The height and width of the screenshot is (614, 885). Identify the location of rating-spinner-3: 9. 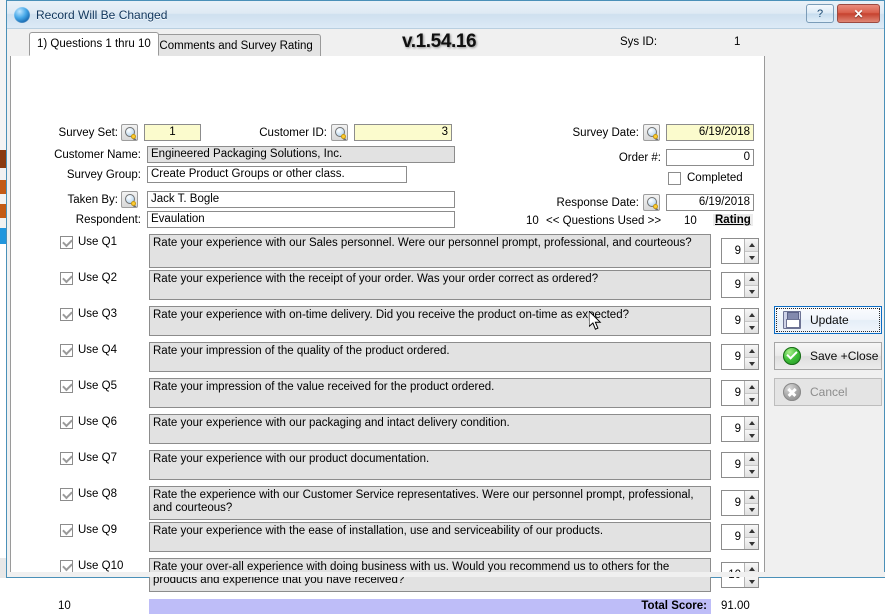
(740, 321).